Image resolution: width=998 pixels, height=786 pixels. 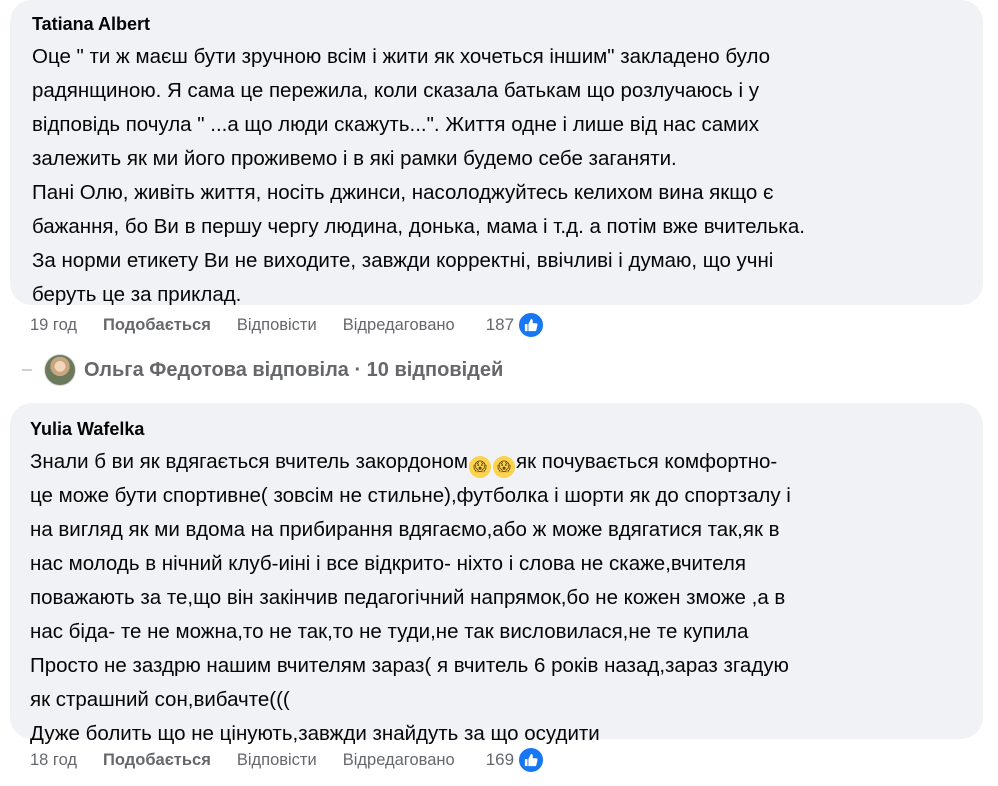 I want to click on view-replies-link: Ольга Федотова відповіла · 10 відповідей, so click(x=262, y=370).